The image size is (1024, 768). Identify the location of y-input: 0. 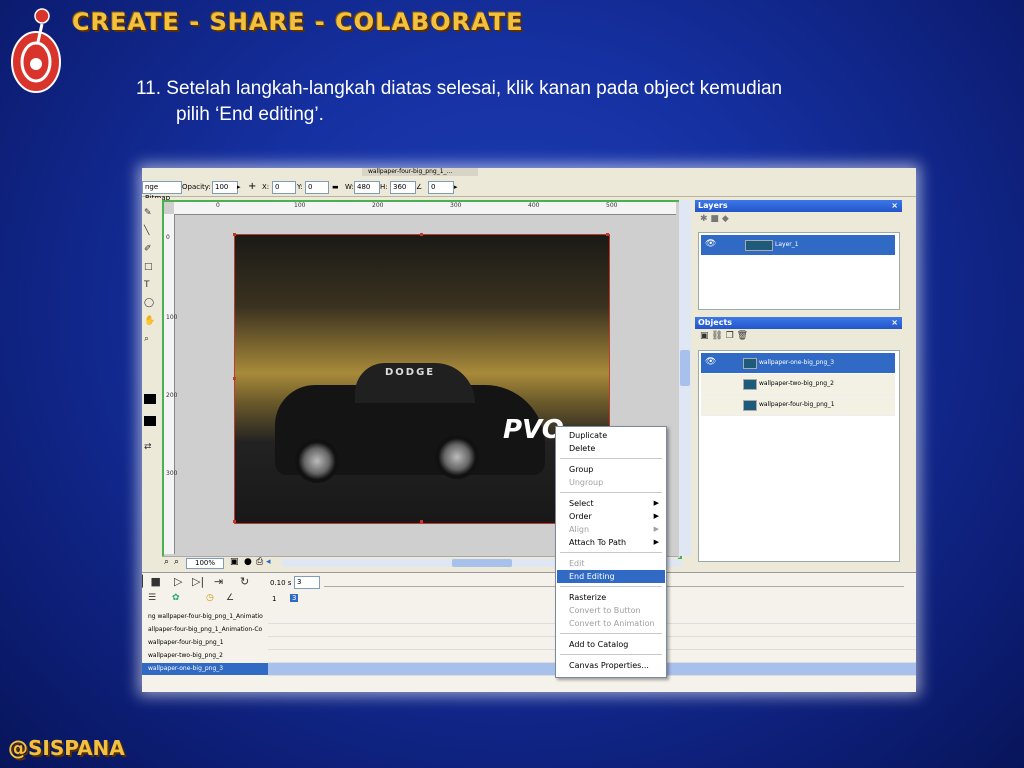
(317, 187).